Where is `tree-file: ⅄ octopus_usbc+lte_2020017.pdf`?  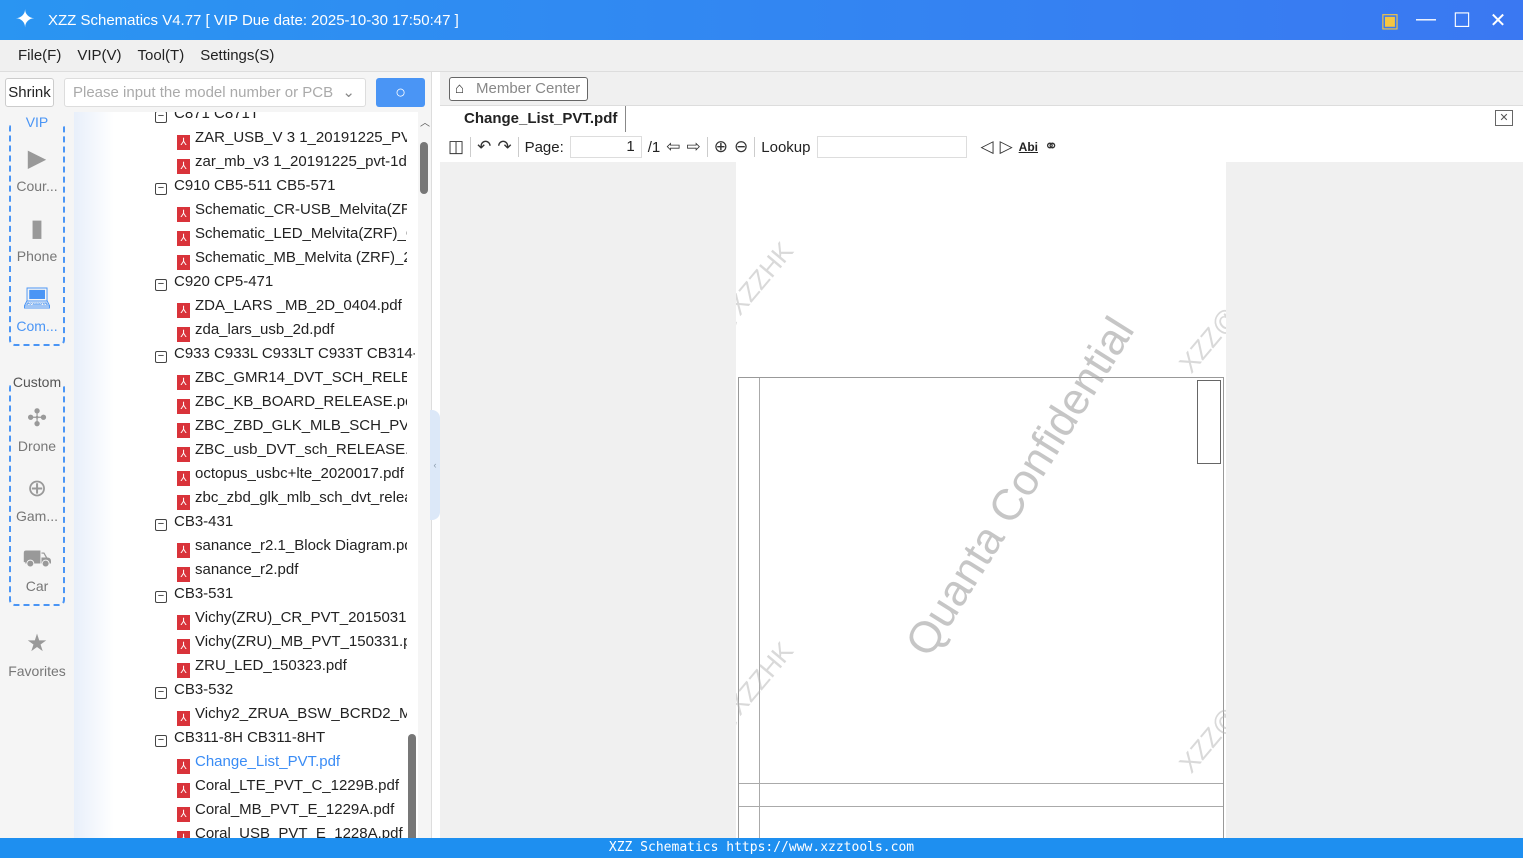 tree-file: ⅄ octopus_usbc+lte_2020017.pdf is located at coordinates (292, 474).